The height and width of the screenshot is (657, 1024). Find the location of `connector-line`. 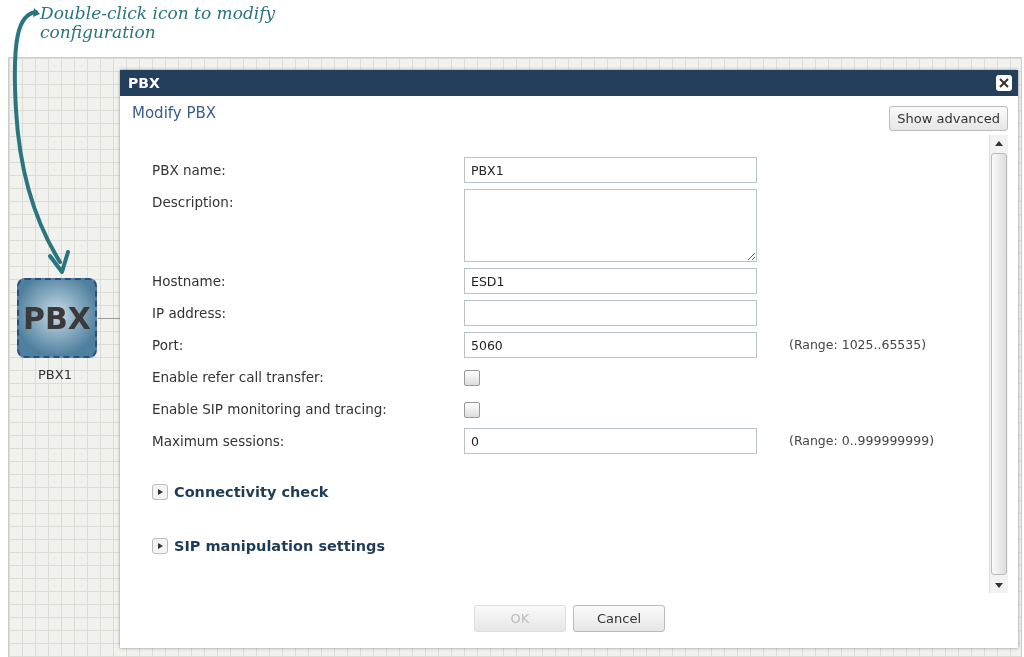

connector-line is located at coordinates (109, 318).